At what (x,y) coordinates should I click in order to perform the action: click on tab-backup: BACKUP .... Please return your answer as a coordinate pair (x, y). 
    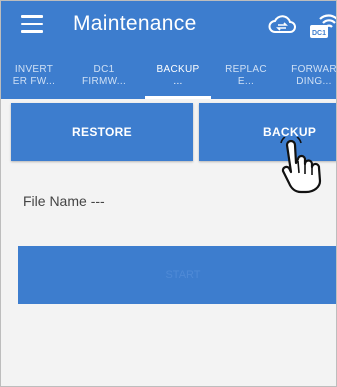
    Looking at the image, I should click on (178, 76).